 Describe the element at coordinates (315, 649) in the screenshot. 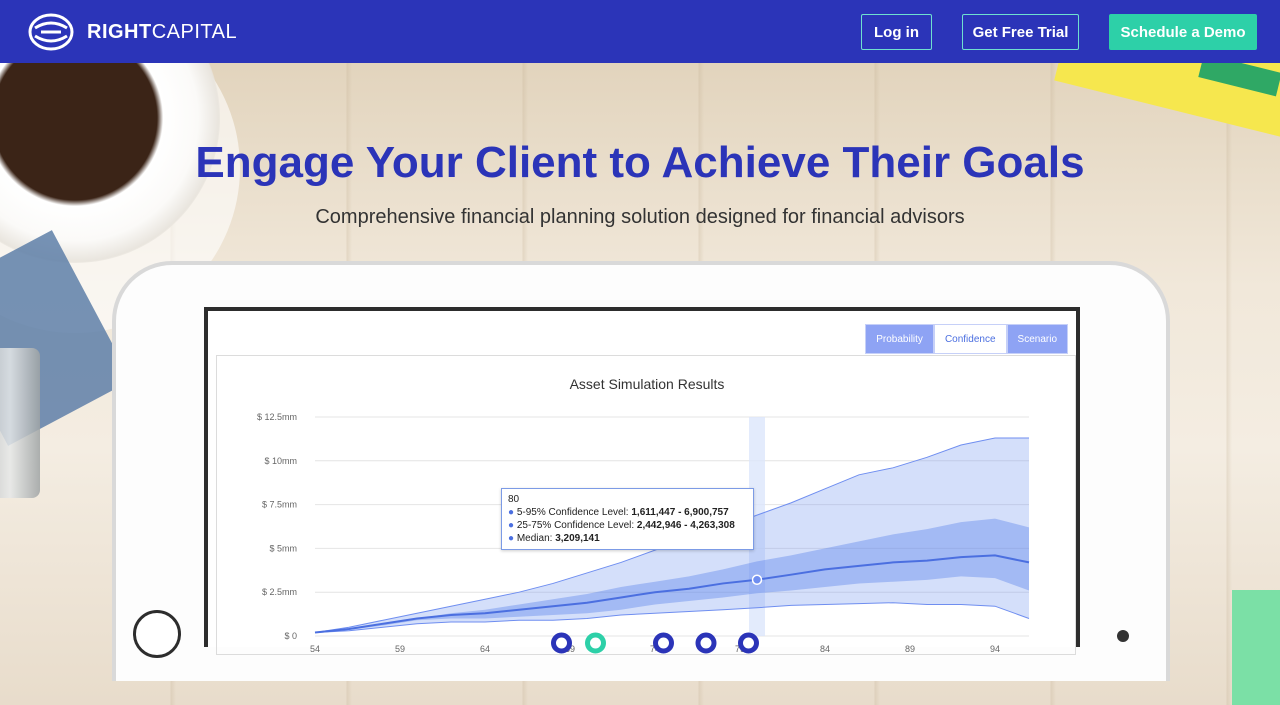

I see `x-tick-label: 54` at that location.